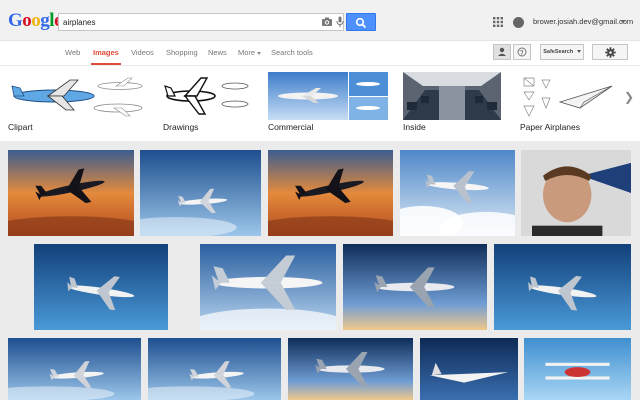 Image resolution: width=640 pixels, height=400 pixels. What do you see at coordinates (15, 20) in the screenshot?
I see `logo-letter: G` at bounding box center [15, 20].